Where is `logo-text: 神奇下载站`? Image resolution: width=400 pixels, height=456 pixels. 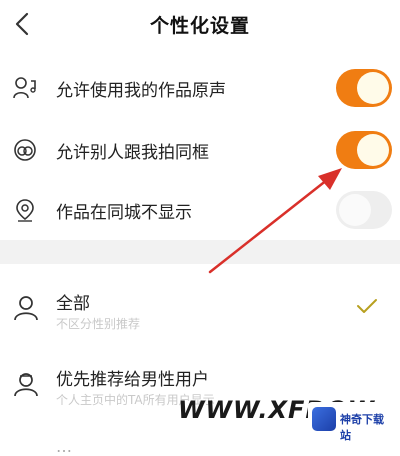
logo-text: 神奇下载站 is located at coordinates (362, 427).